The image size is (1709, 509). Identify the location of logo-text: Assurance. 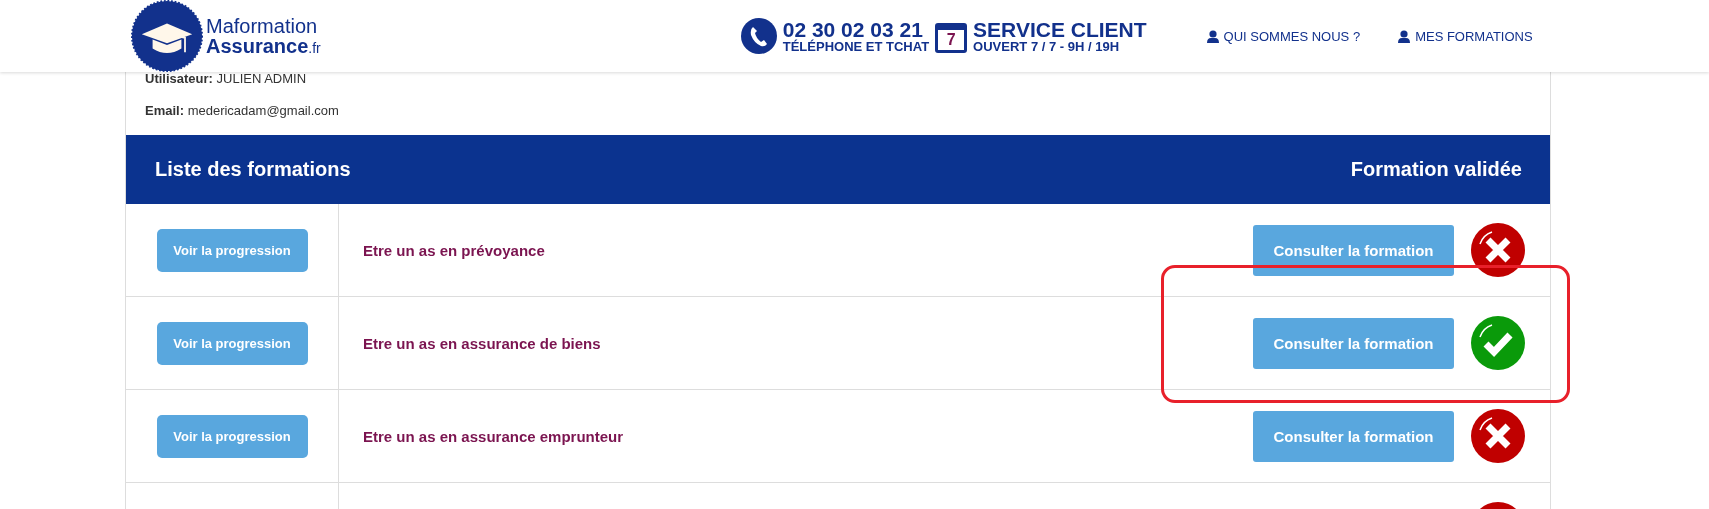
(257, 46).